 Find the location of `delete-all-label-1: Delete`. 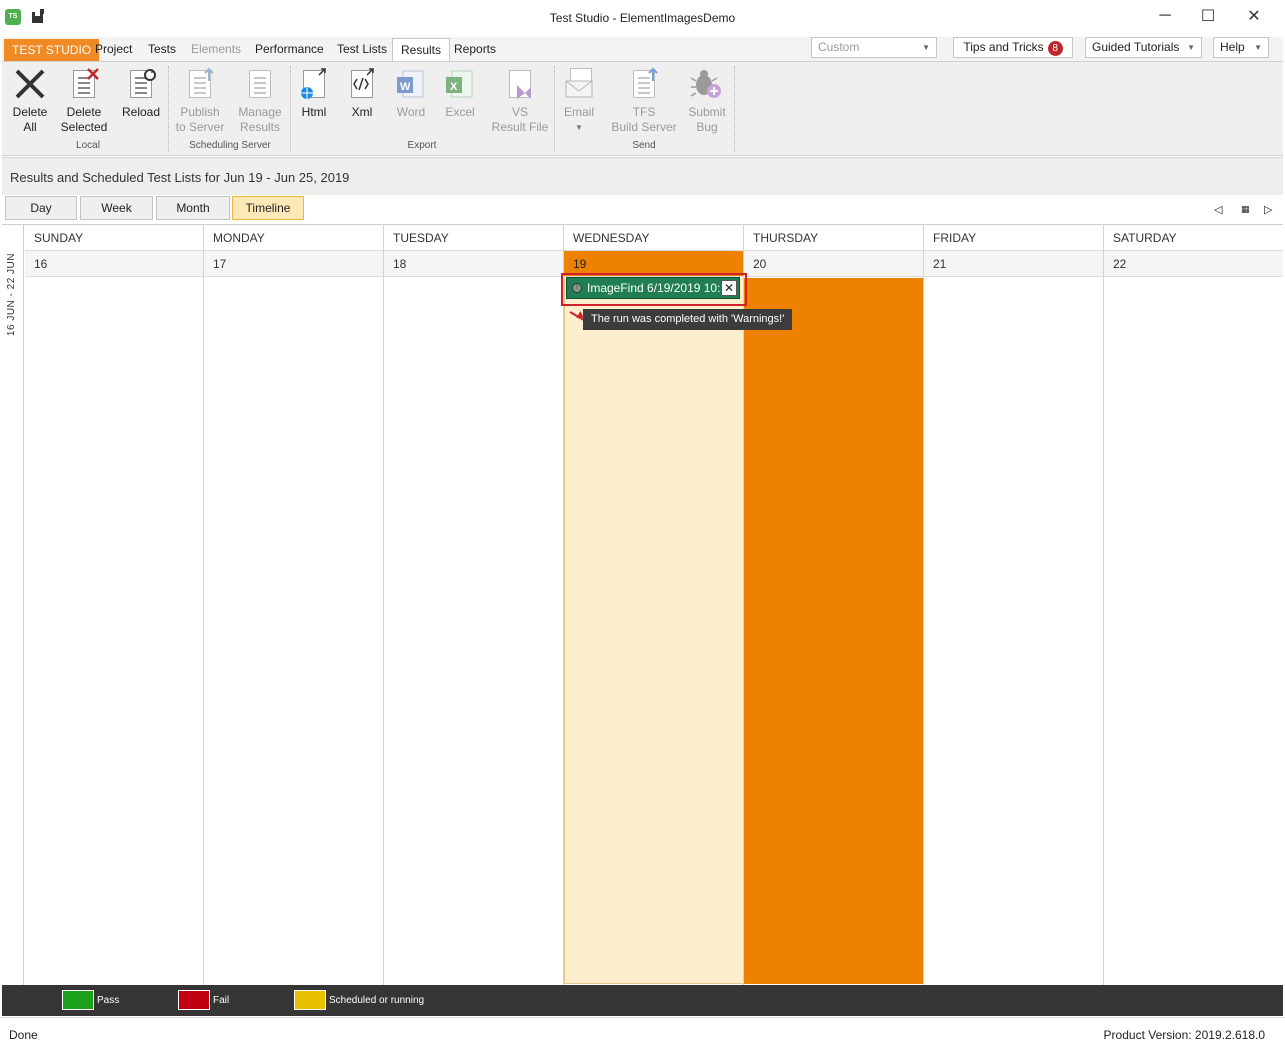

delete-all-label-1: Delete is located at coordinates (30, 112).